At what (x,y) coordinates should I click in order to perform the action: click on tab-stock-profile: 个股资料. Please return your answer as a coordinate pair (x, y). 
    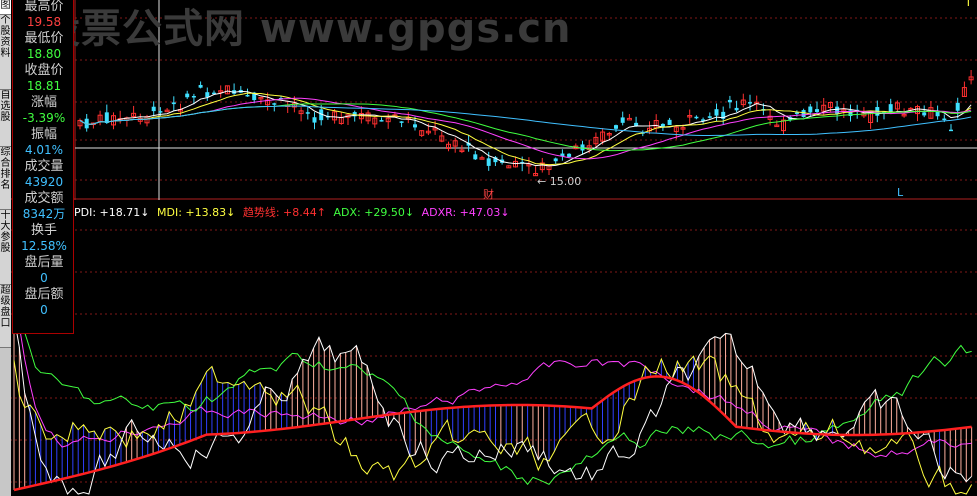
    Looking at the image, I should click on (5, 52).